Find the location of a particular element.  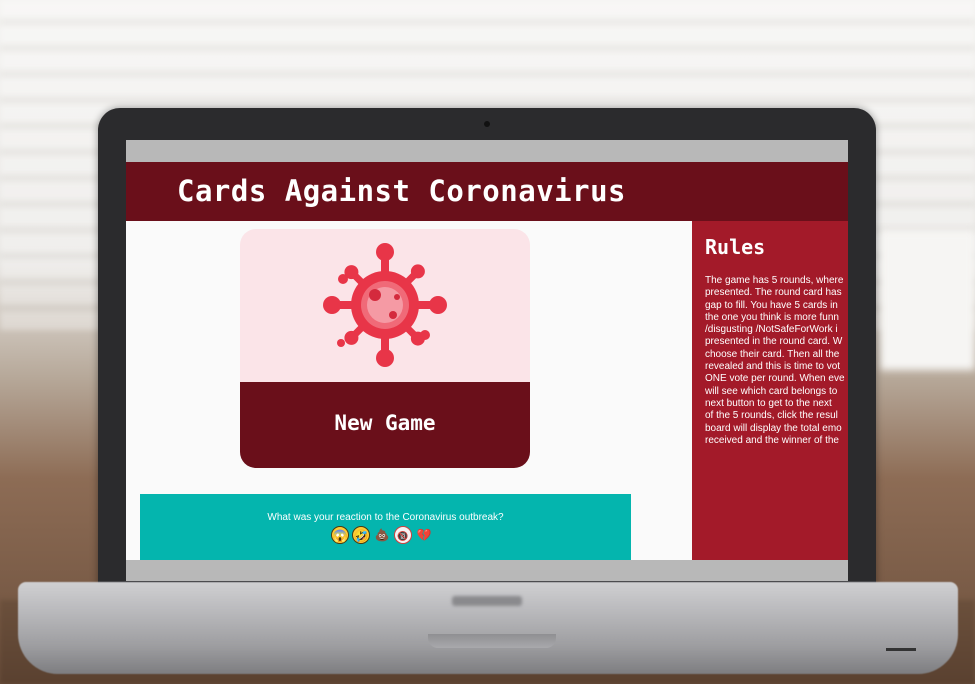

rules-line: gap to fill. You have 5 cards in is located at coordinates (771, 305).